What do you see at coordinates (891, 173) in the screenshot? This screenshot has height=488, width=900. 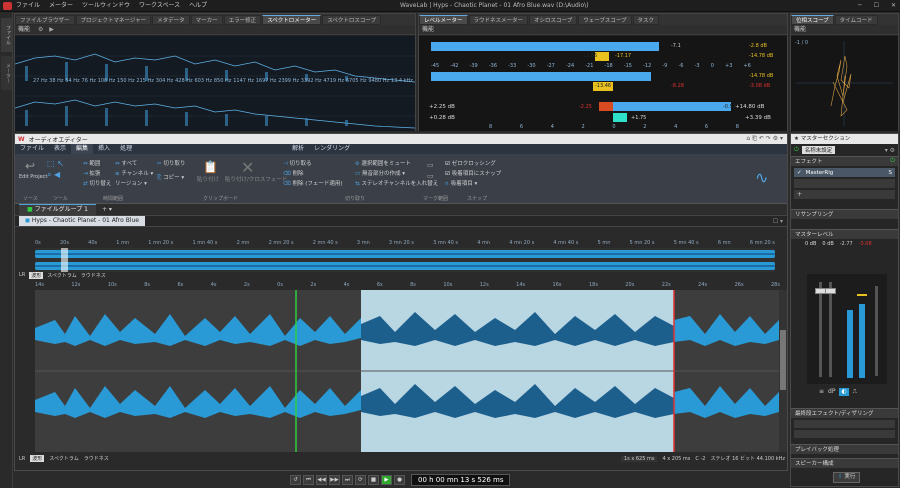 I see `solo-icon: S` at bounding box center [891, 173].